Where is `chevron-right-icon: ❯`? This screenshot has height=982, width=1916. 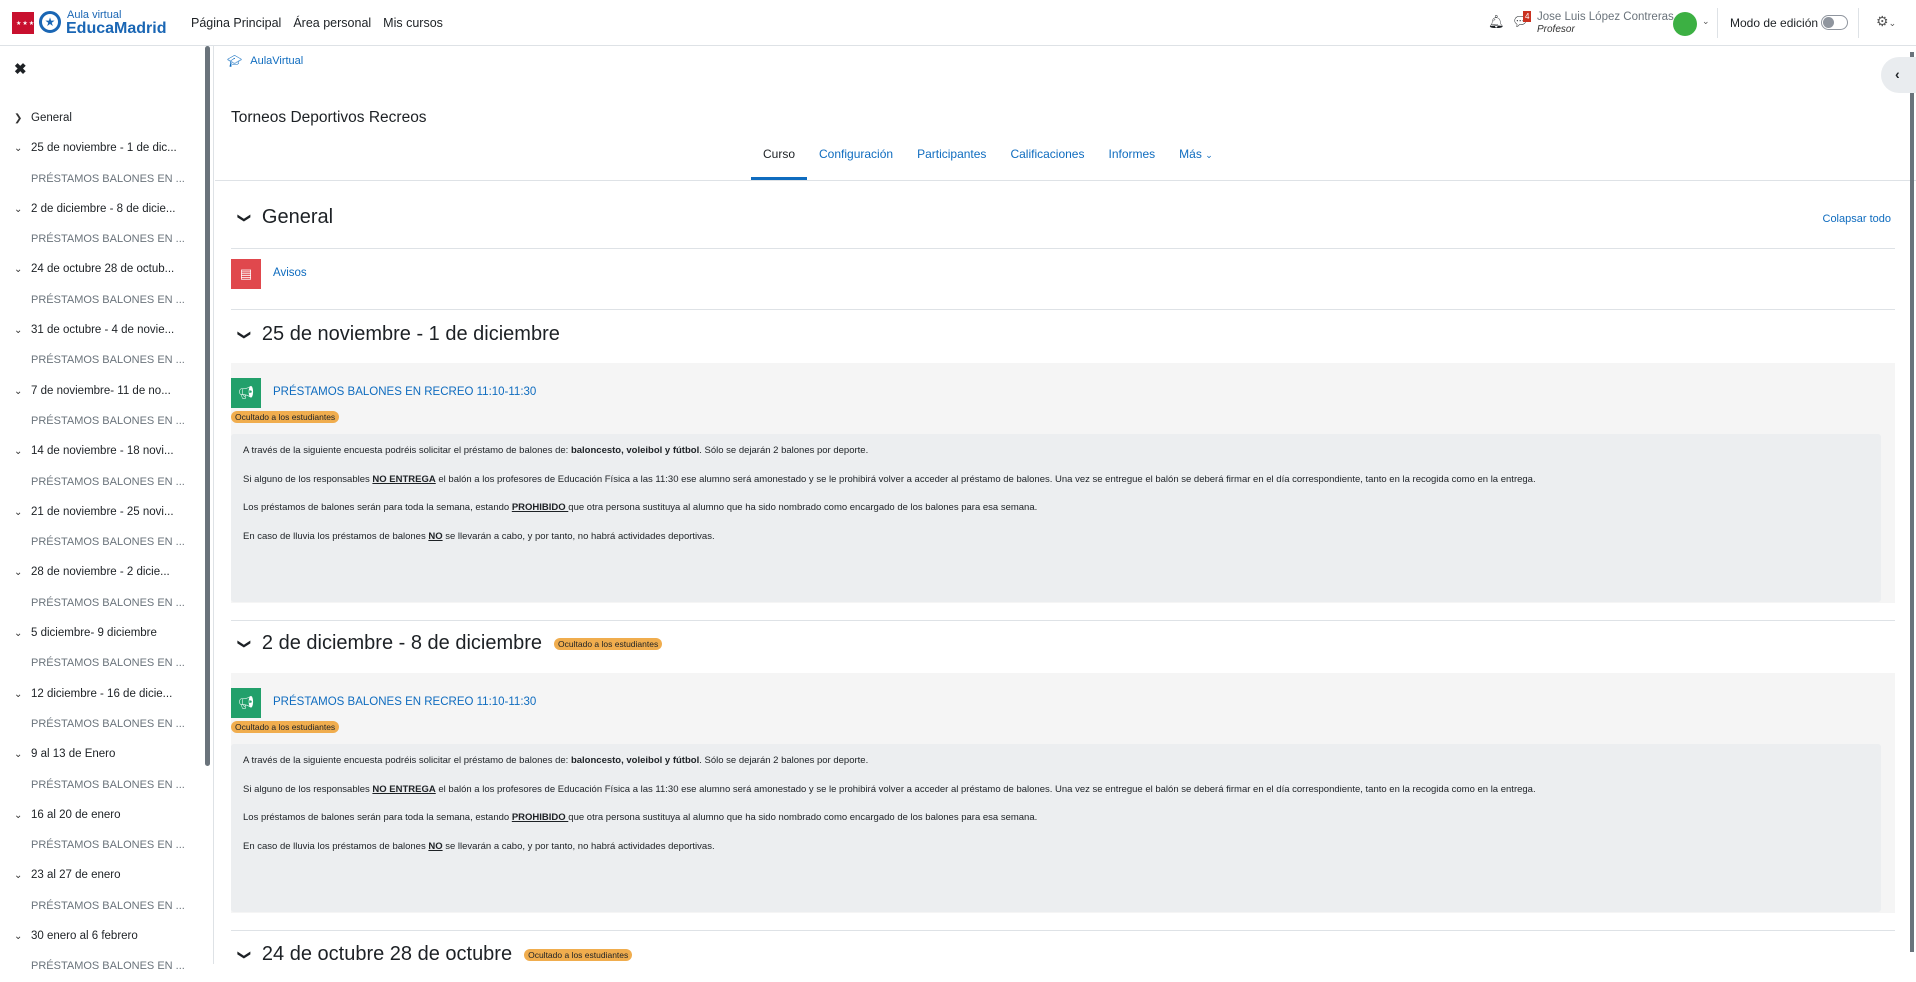 chevron-right-icon: ❯ is located at coordinates (22, 118).